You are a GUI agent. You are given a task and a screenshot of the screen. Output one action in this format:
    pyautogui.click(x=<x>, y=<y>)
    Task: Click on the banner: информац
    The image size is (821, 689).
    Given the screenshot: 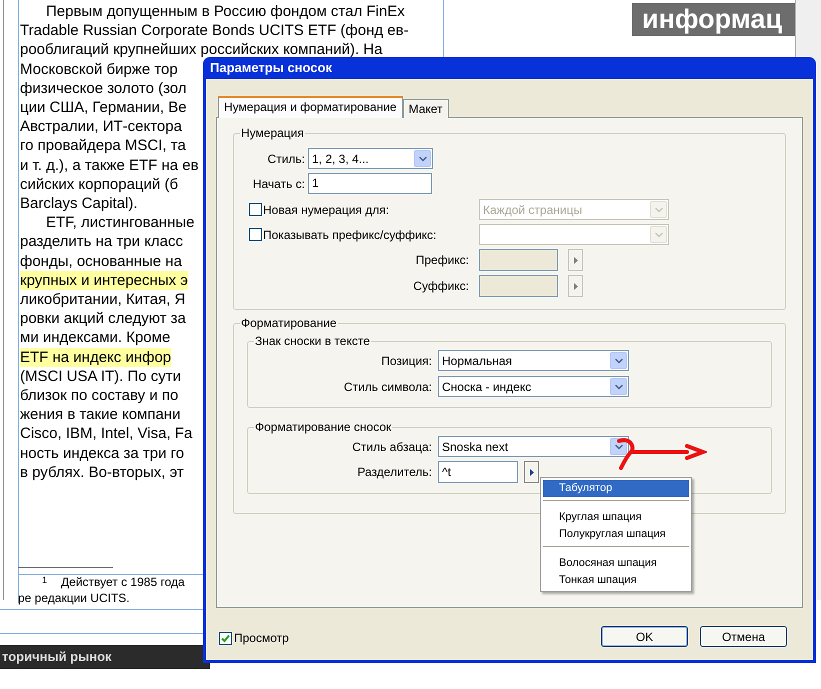 What is the action you would take?
    pyautogui.click(x=713, y=19)
    